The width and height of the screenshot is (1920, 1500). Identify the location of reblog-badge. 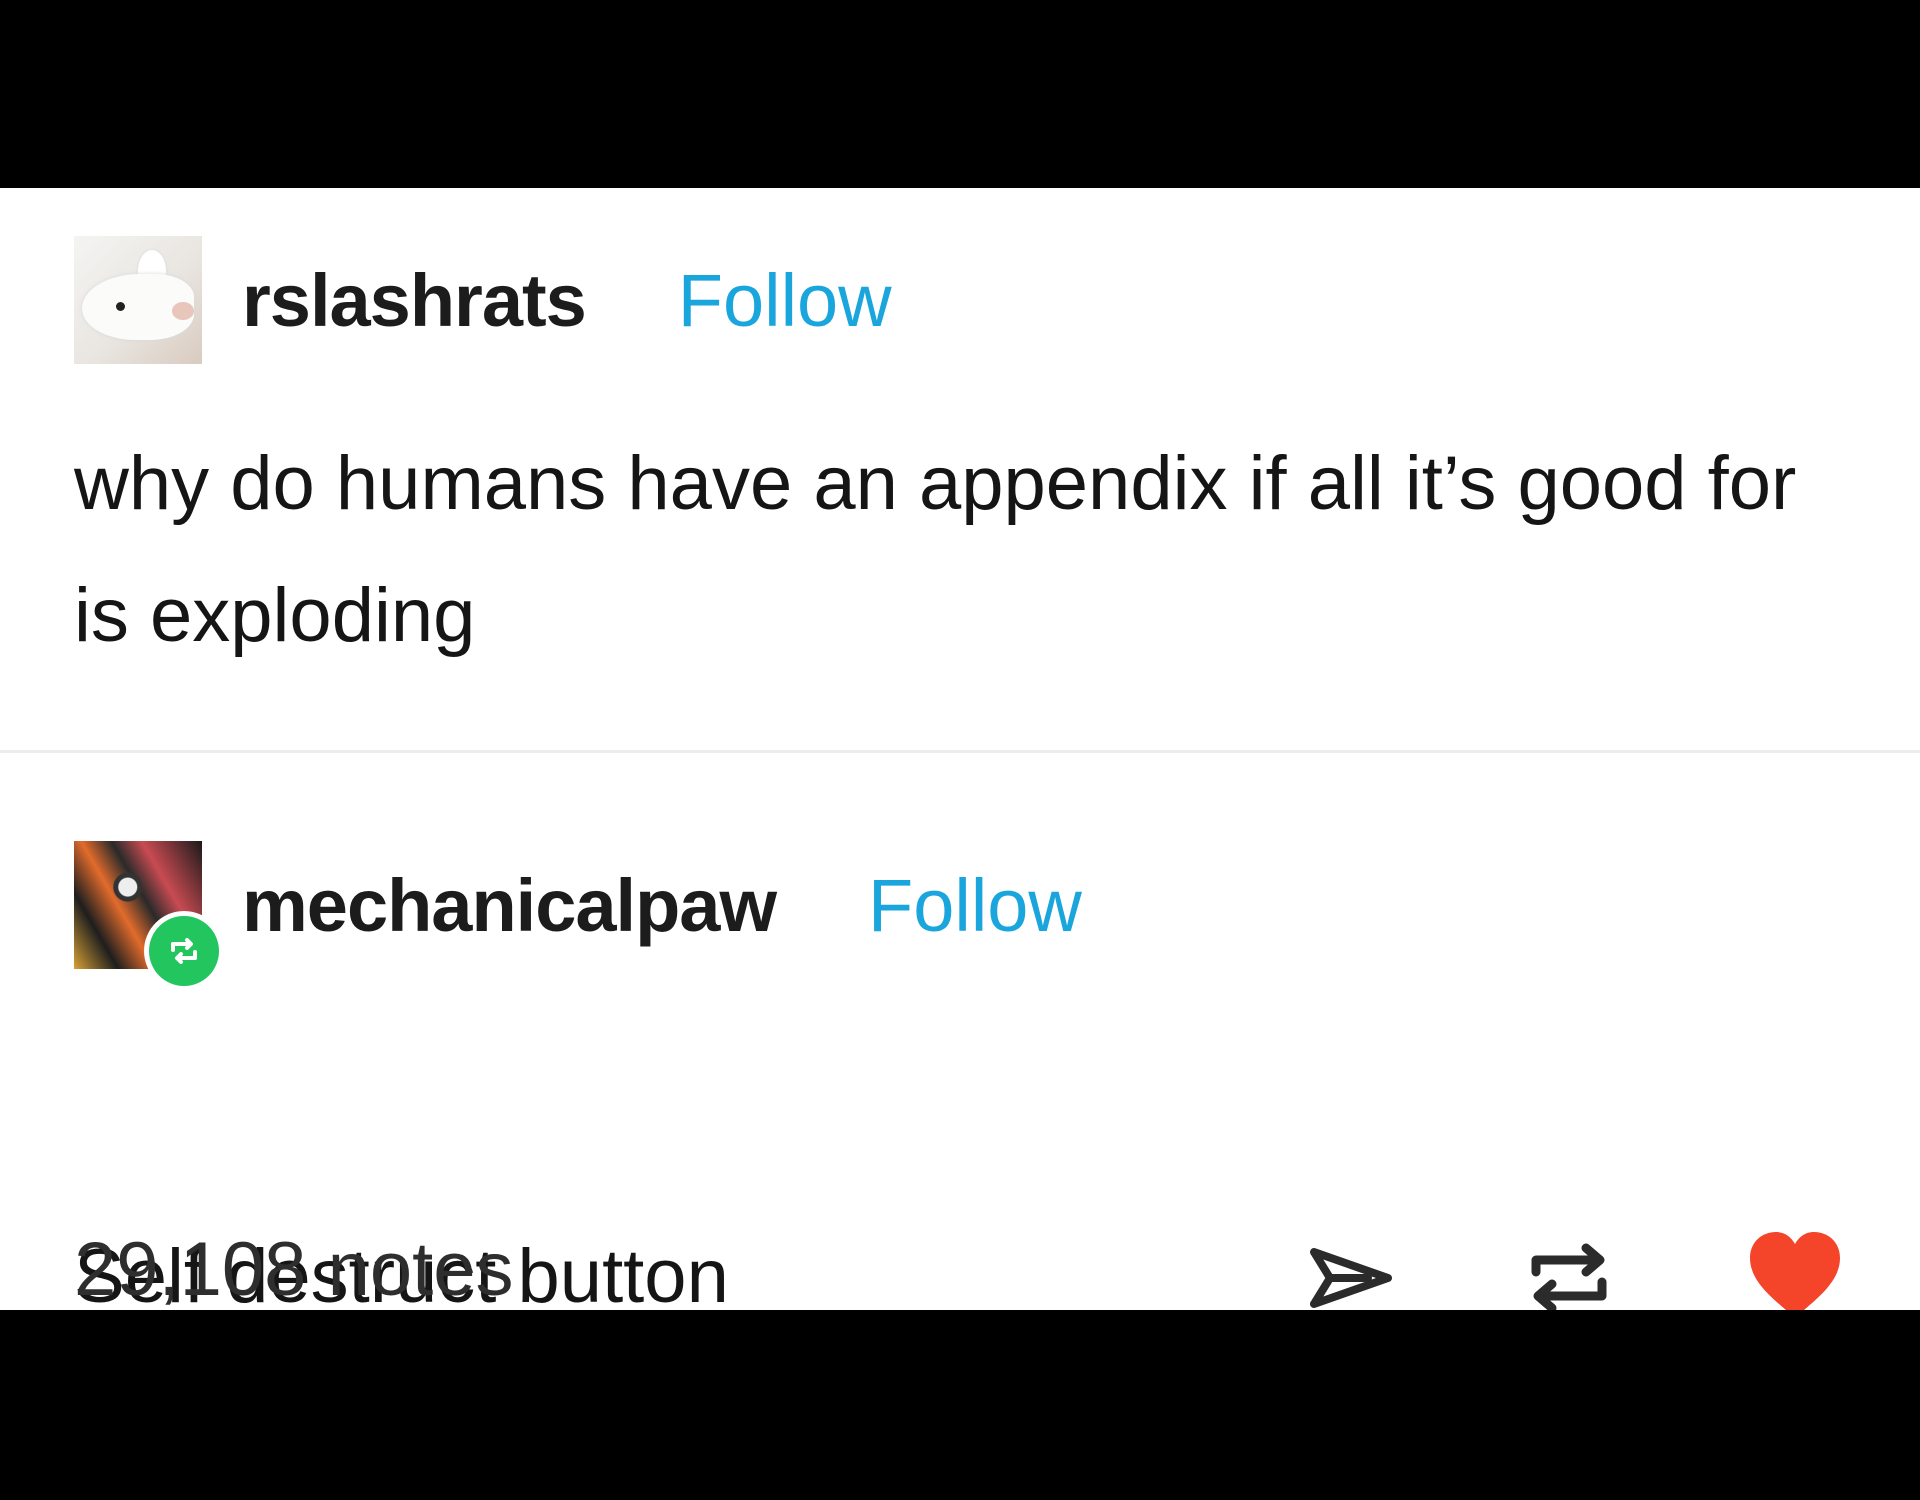
(184, 951).